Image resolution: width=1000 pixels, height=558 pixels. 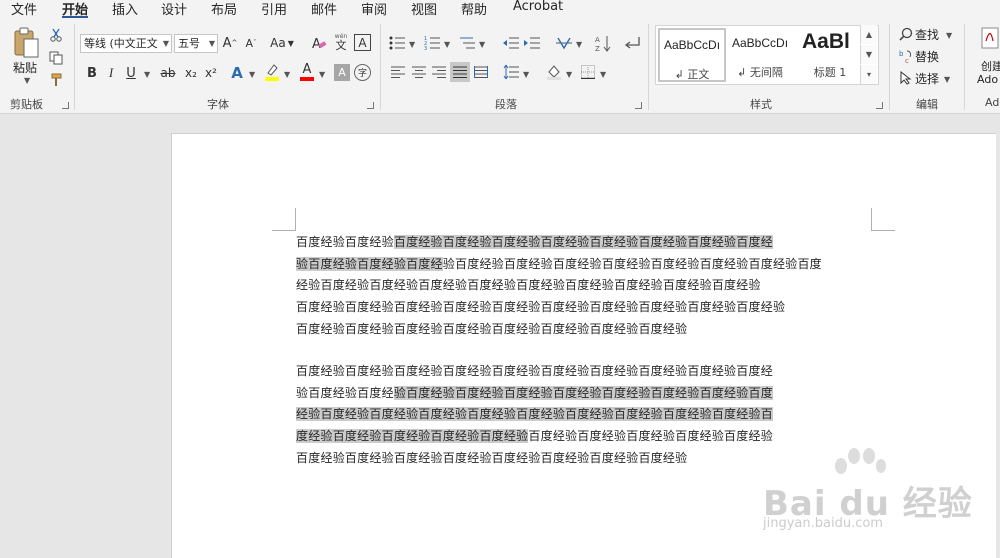 I want to click on shrink-font-button: Aˇ, so click(x=251, y=43).